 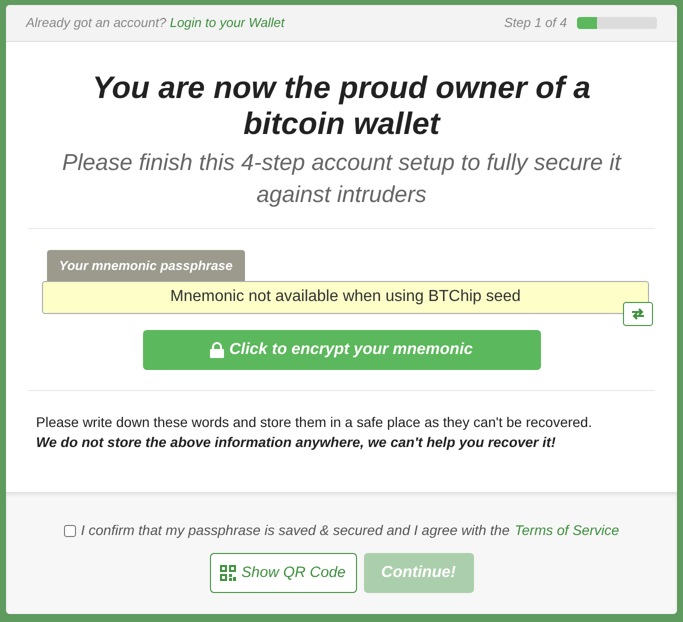 I want to click on swap-button, so click(x=638, y=314).